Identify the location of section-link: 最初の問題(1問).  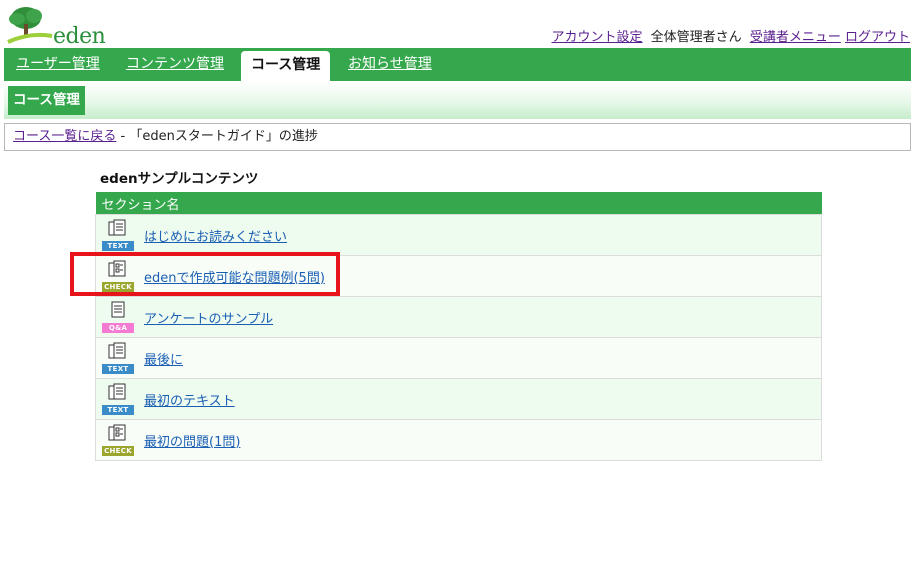
(192, 440).